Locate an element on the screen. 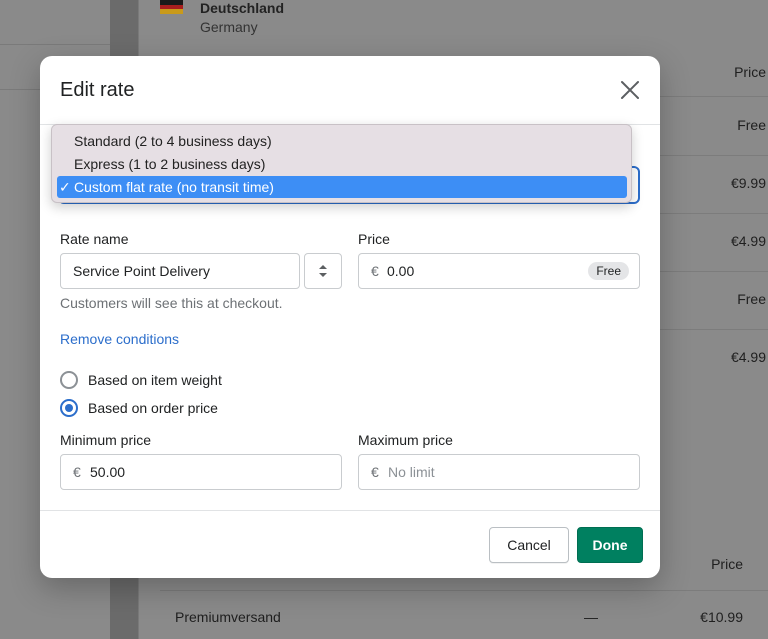 This screenshot has height=639, width=768. background-rate-price: €10.99 is located at coordinates (721, 617).